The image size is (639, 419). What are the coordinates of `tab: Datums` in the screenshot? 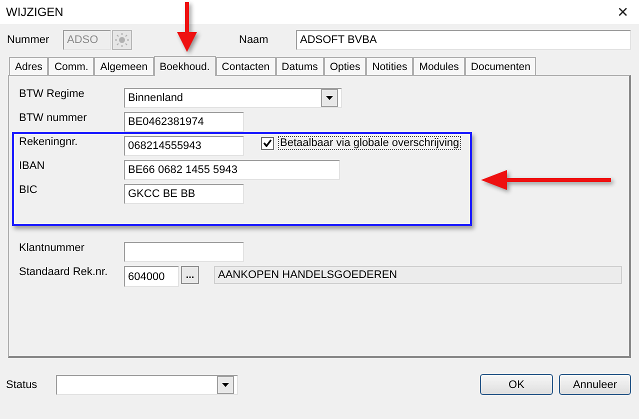 It's located at (300, 66).